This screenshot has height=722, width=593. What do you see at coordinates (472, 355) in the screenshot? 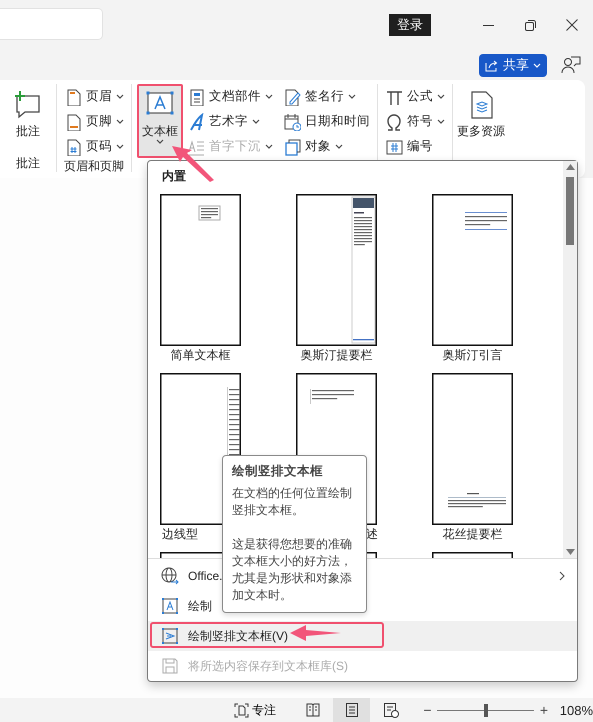
I see `gallery-label: 奥斯汀引言` at bounding box center [472, 355].